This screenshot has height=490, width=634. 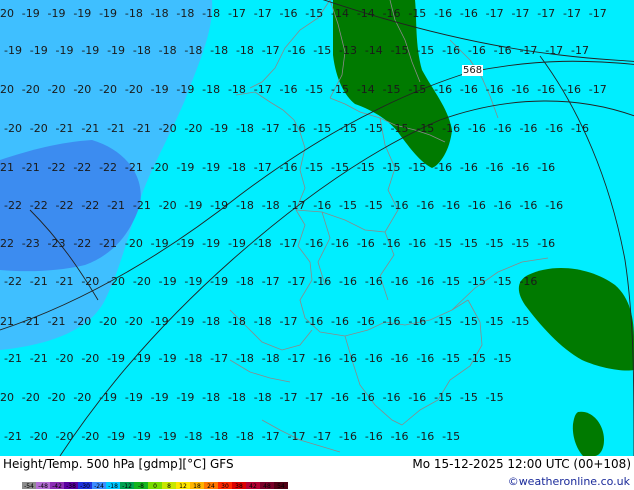 I want to click on color-scale-label: -24, so click(x=99, y=486).